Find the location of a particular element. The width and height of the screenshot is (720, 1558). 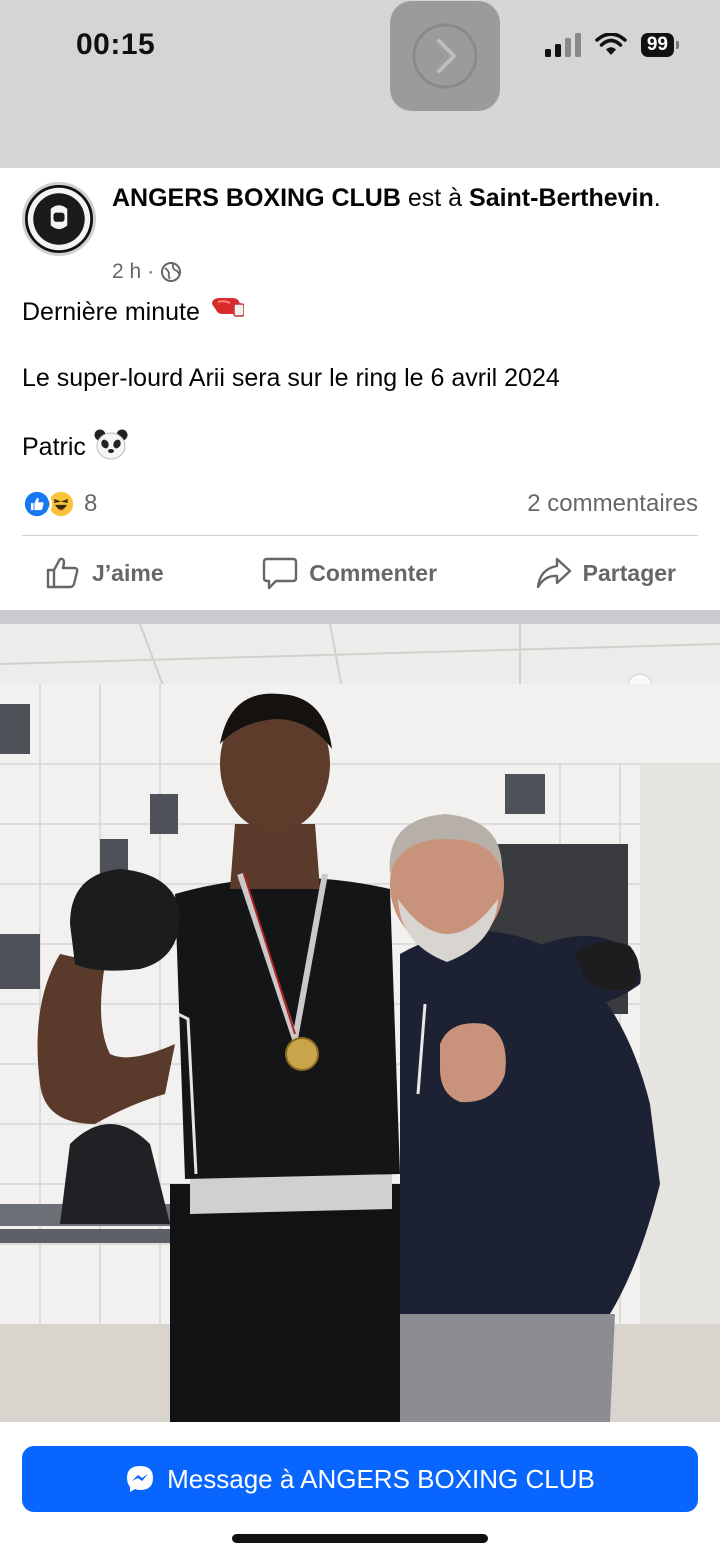

connector-text: est à is located at coordinates (435, 198).